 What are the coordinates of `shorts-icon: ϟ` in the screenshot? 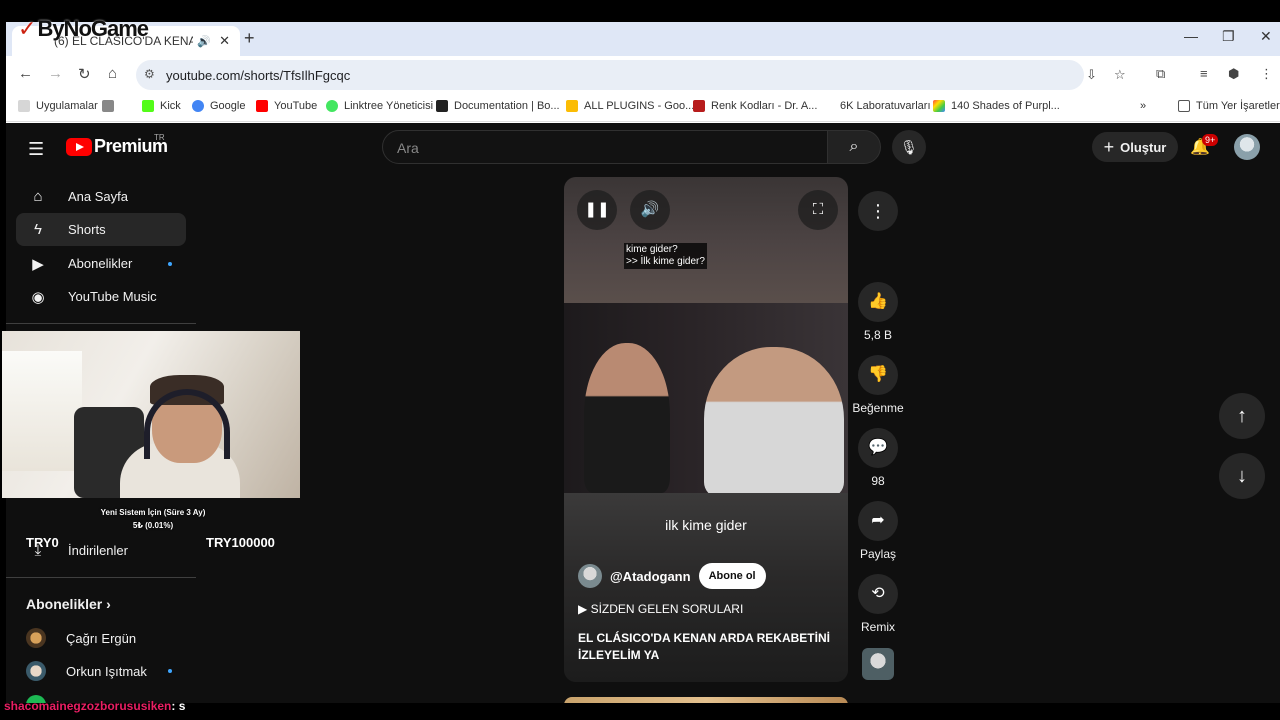 It's located at (38, 229).